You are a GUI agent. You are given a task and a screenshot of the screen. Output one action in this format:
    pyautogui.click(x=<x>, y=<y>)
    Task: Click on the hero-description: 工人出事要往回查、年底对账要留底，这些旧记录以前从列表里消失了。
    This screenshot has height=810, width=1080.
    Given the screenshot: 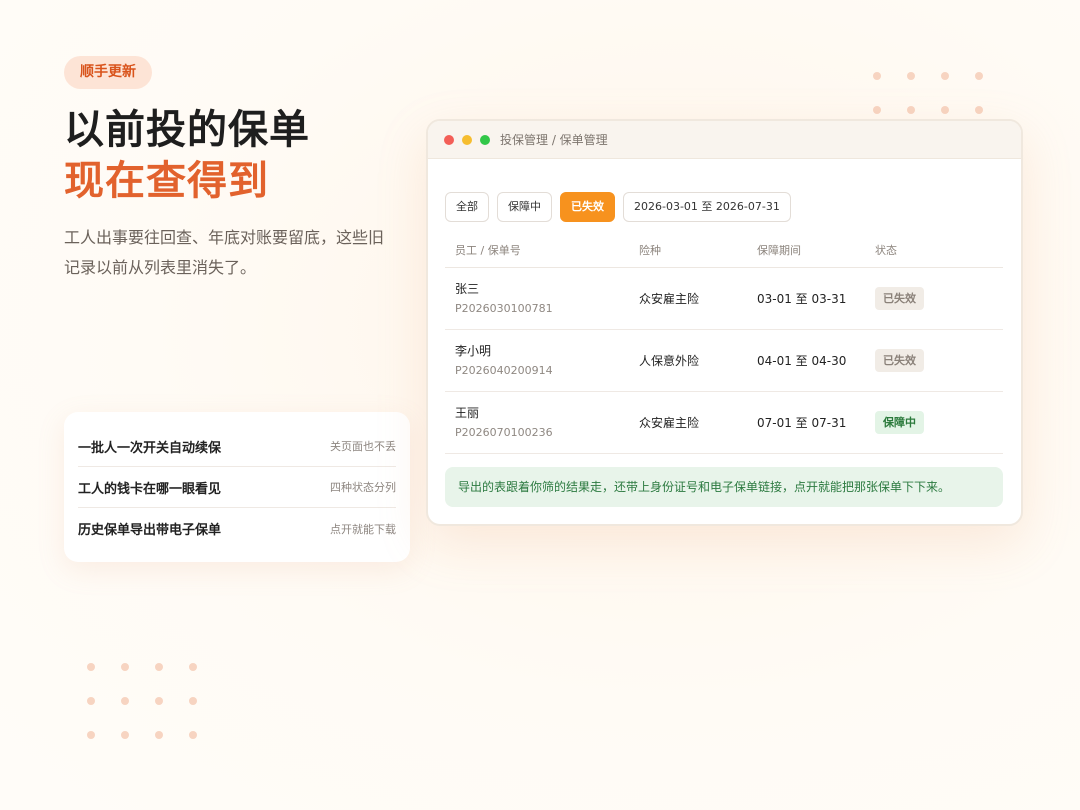 What is the action you would take?
    pyautogui.click(x=224, y=252)
    